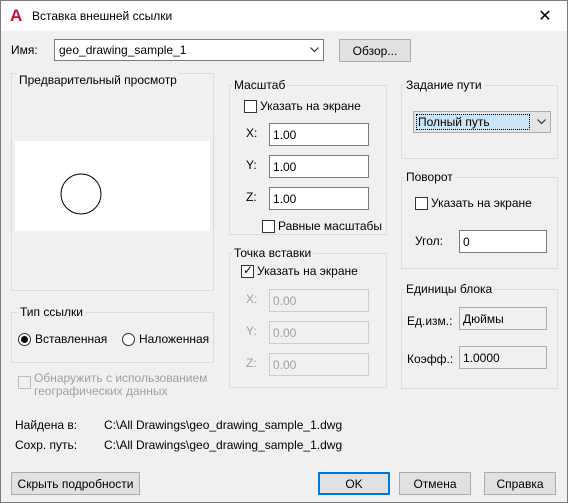  Describe the element at coordinates (112, 186) in the screenshot. I see `preview-canvas` at that location.